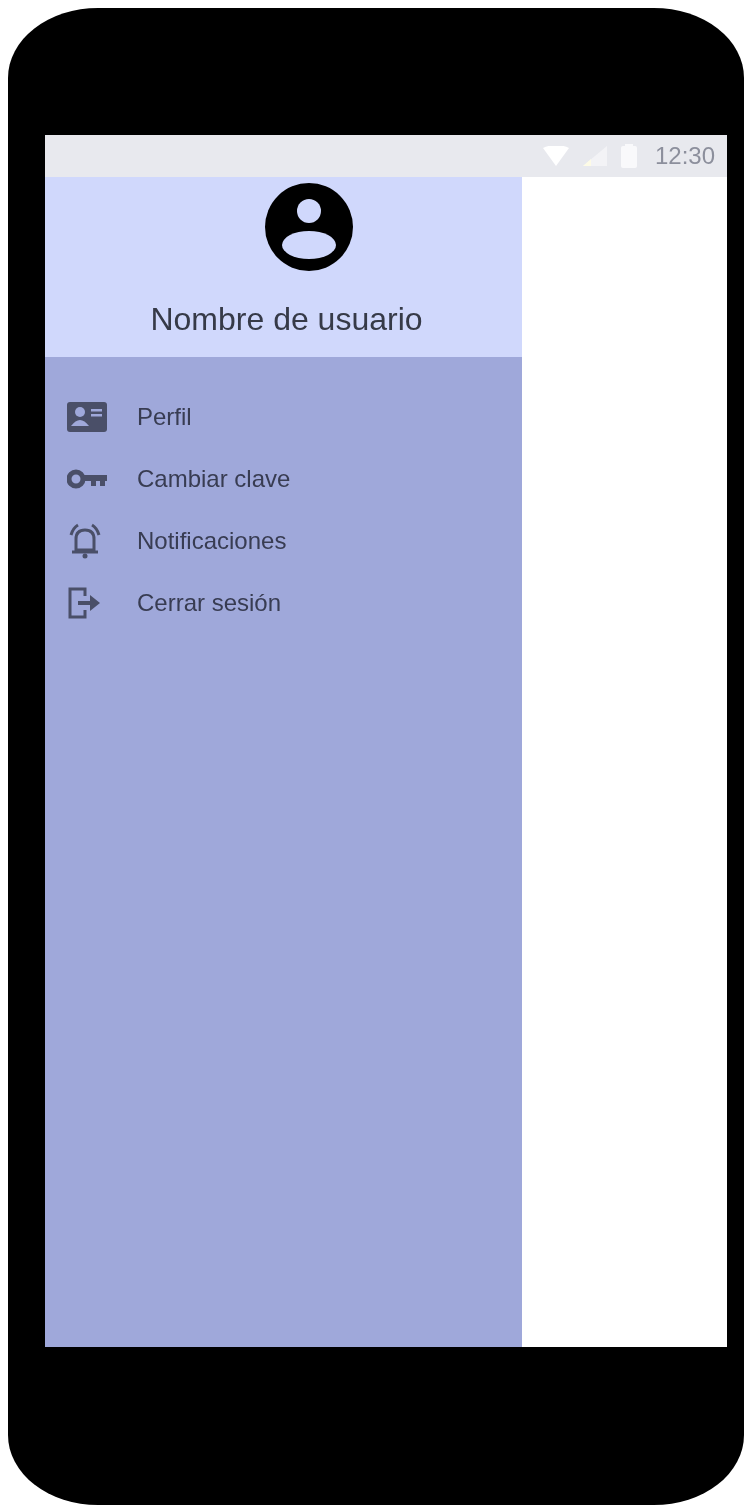 The image size is (752, 1512). Describe the element at coordinates (283, 541) in the screenshot. I see `menu-item: Notificaciones` at that location.